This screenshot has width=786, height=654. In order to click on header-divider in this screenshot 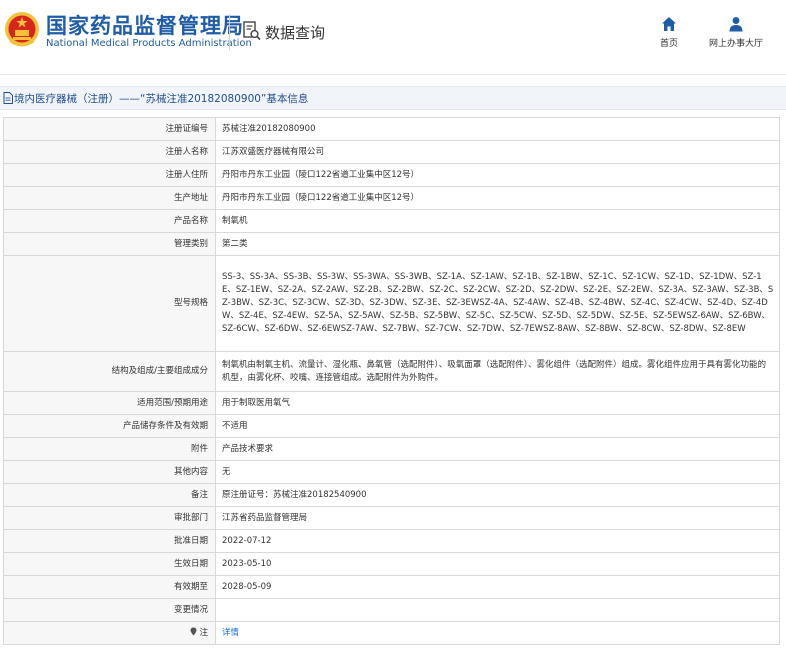, I will do `click(229, 32)`.